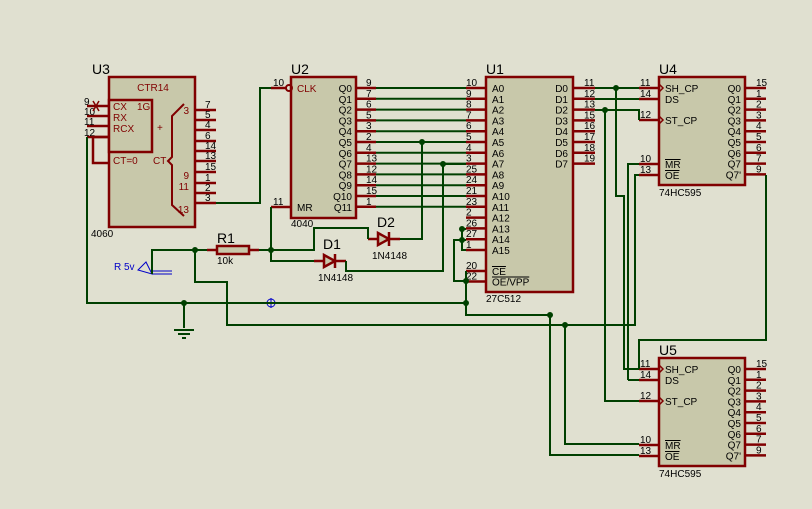  Describe the element at coordinates (498, 143) in the screenshot. I see `pin-name: A5` at that location.